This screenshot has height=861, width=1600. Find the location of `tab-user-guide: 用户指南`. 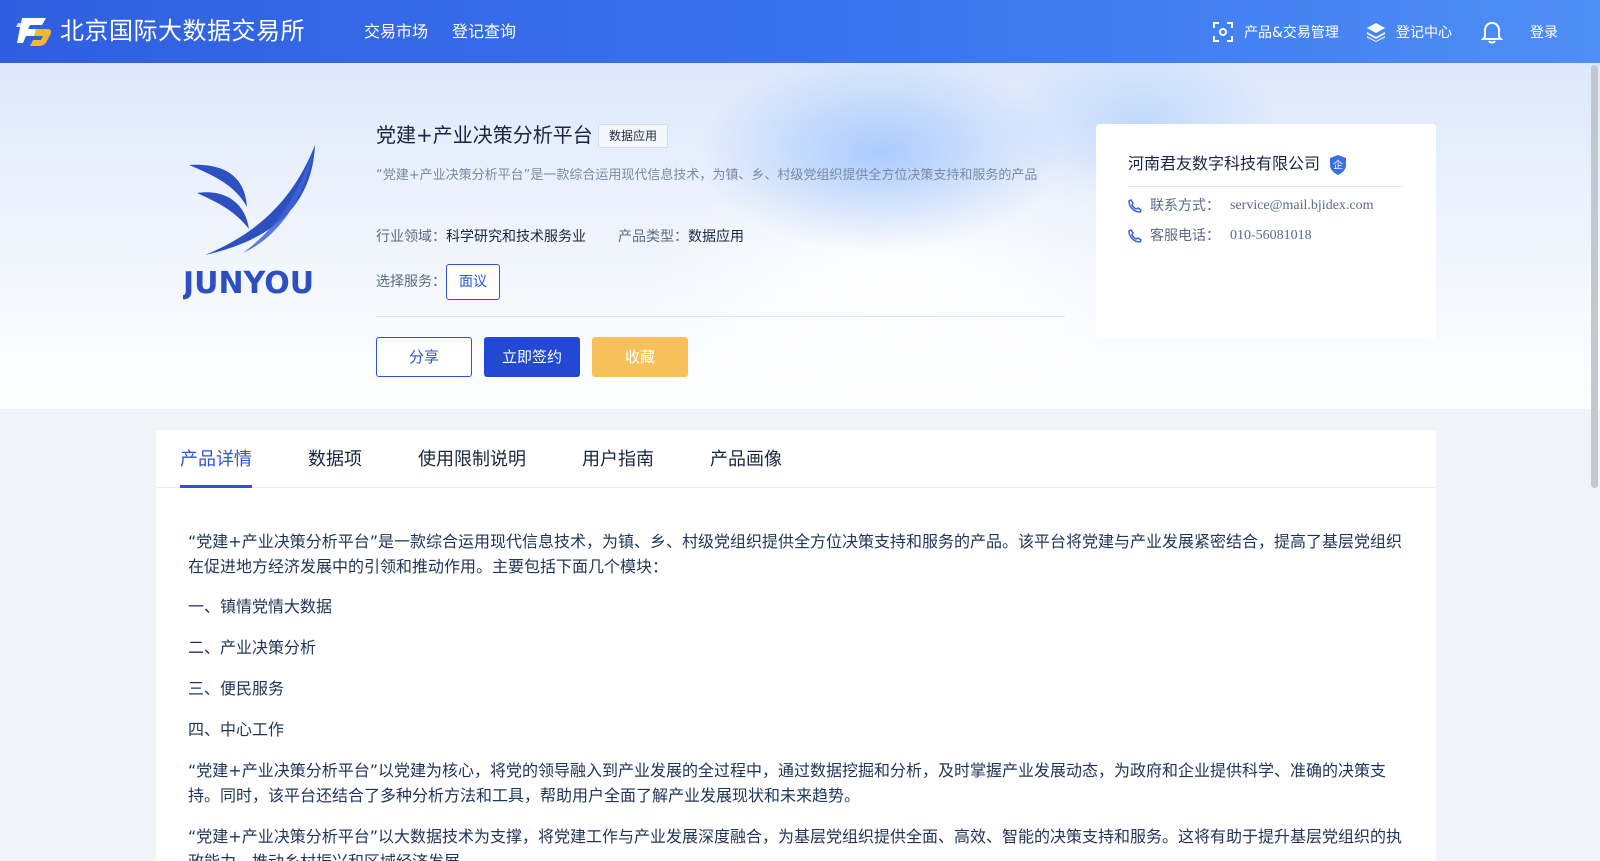

tab-user-guide: 用户指南 is located at coordinates (618, 460).